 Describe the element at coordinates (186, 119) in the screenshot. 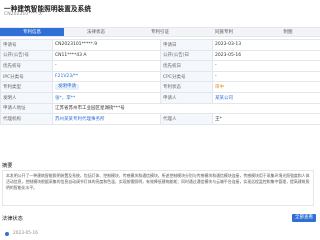

I see `field-label: 代理人` at that location.